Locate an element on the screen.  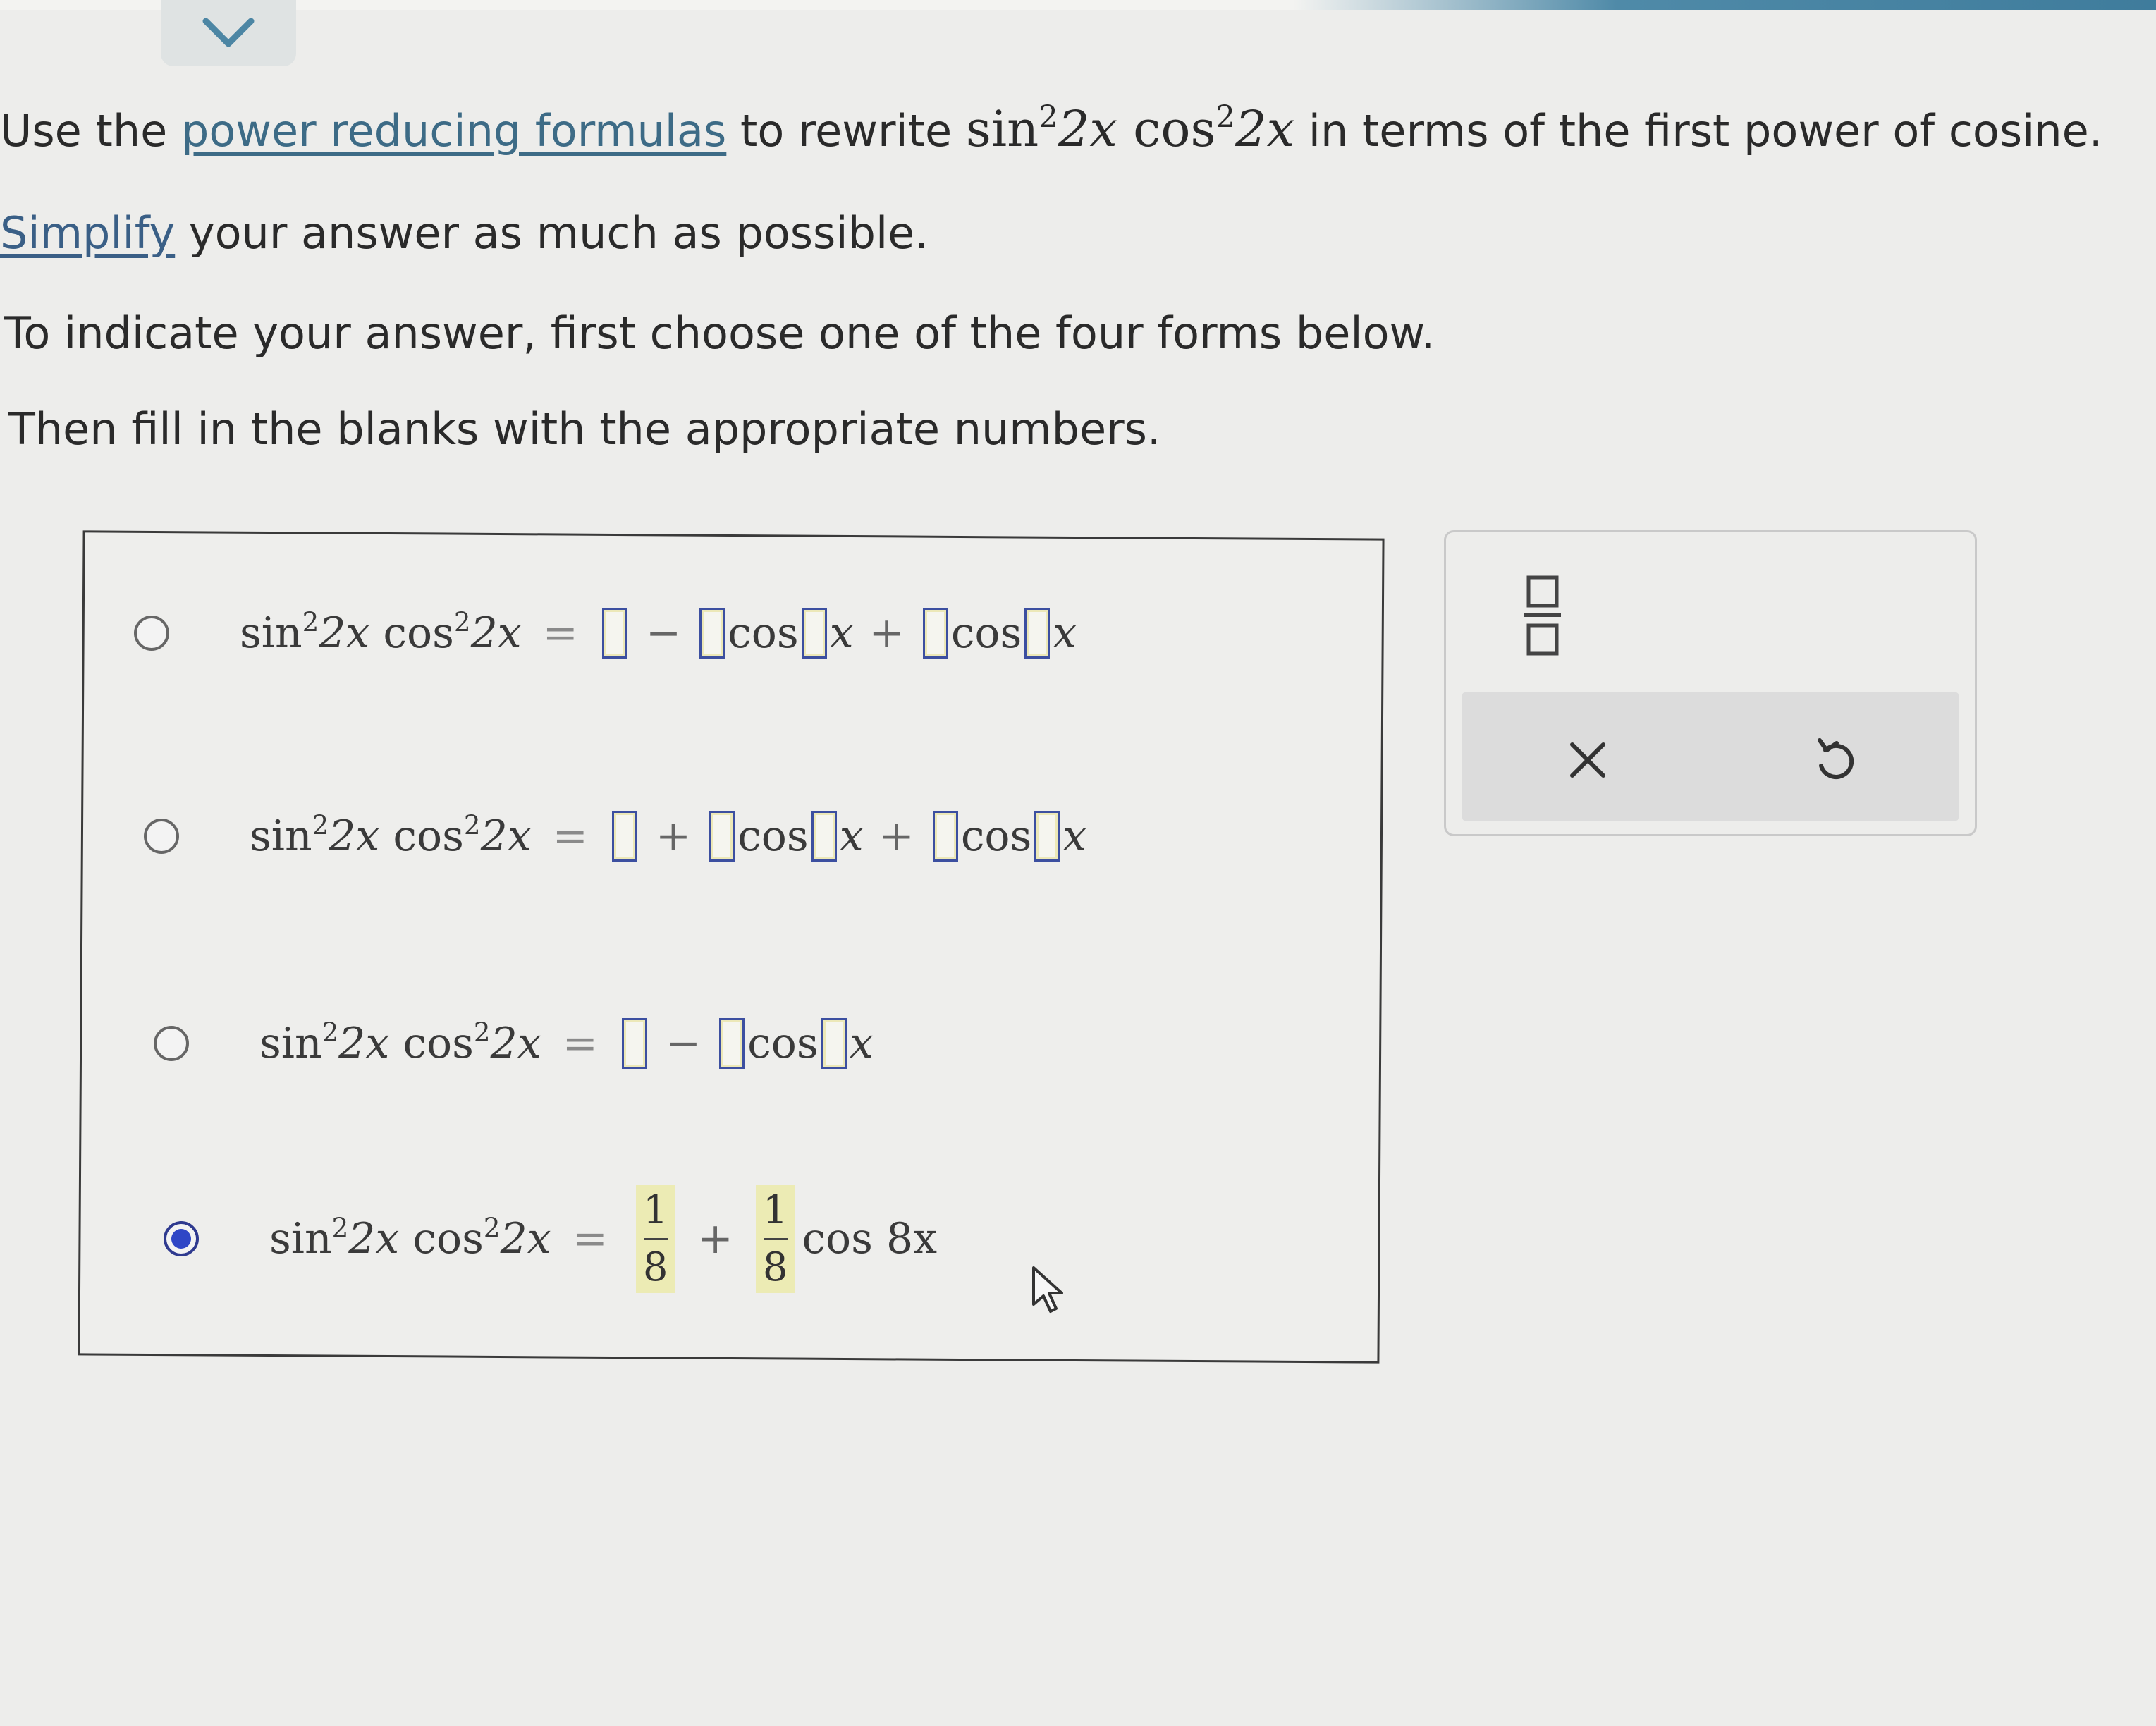
collapse-button is located at coordinates (228, 33).